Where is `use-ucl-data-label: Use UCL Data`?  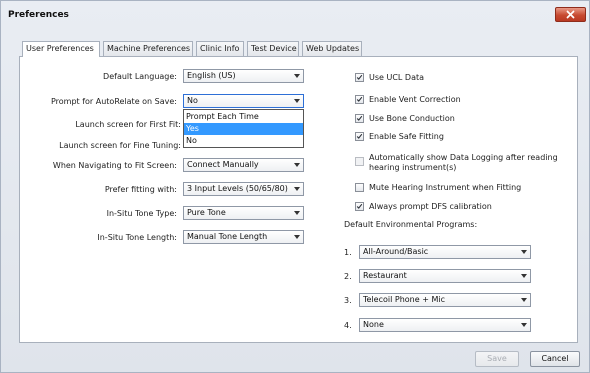 use-ucl-data-label: Use UCL Data is located at coordinates (397, 77).